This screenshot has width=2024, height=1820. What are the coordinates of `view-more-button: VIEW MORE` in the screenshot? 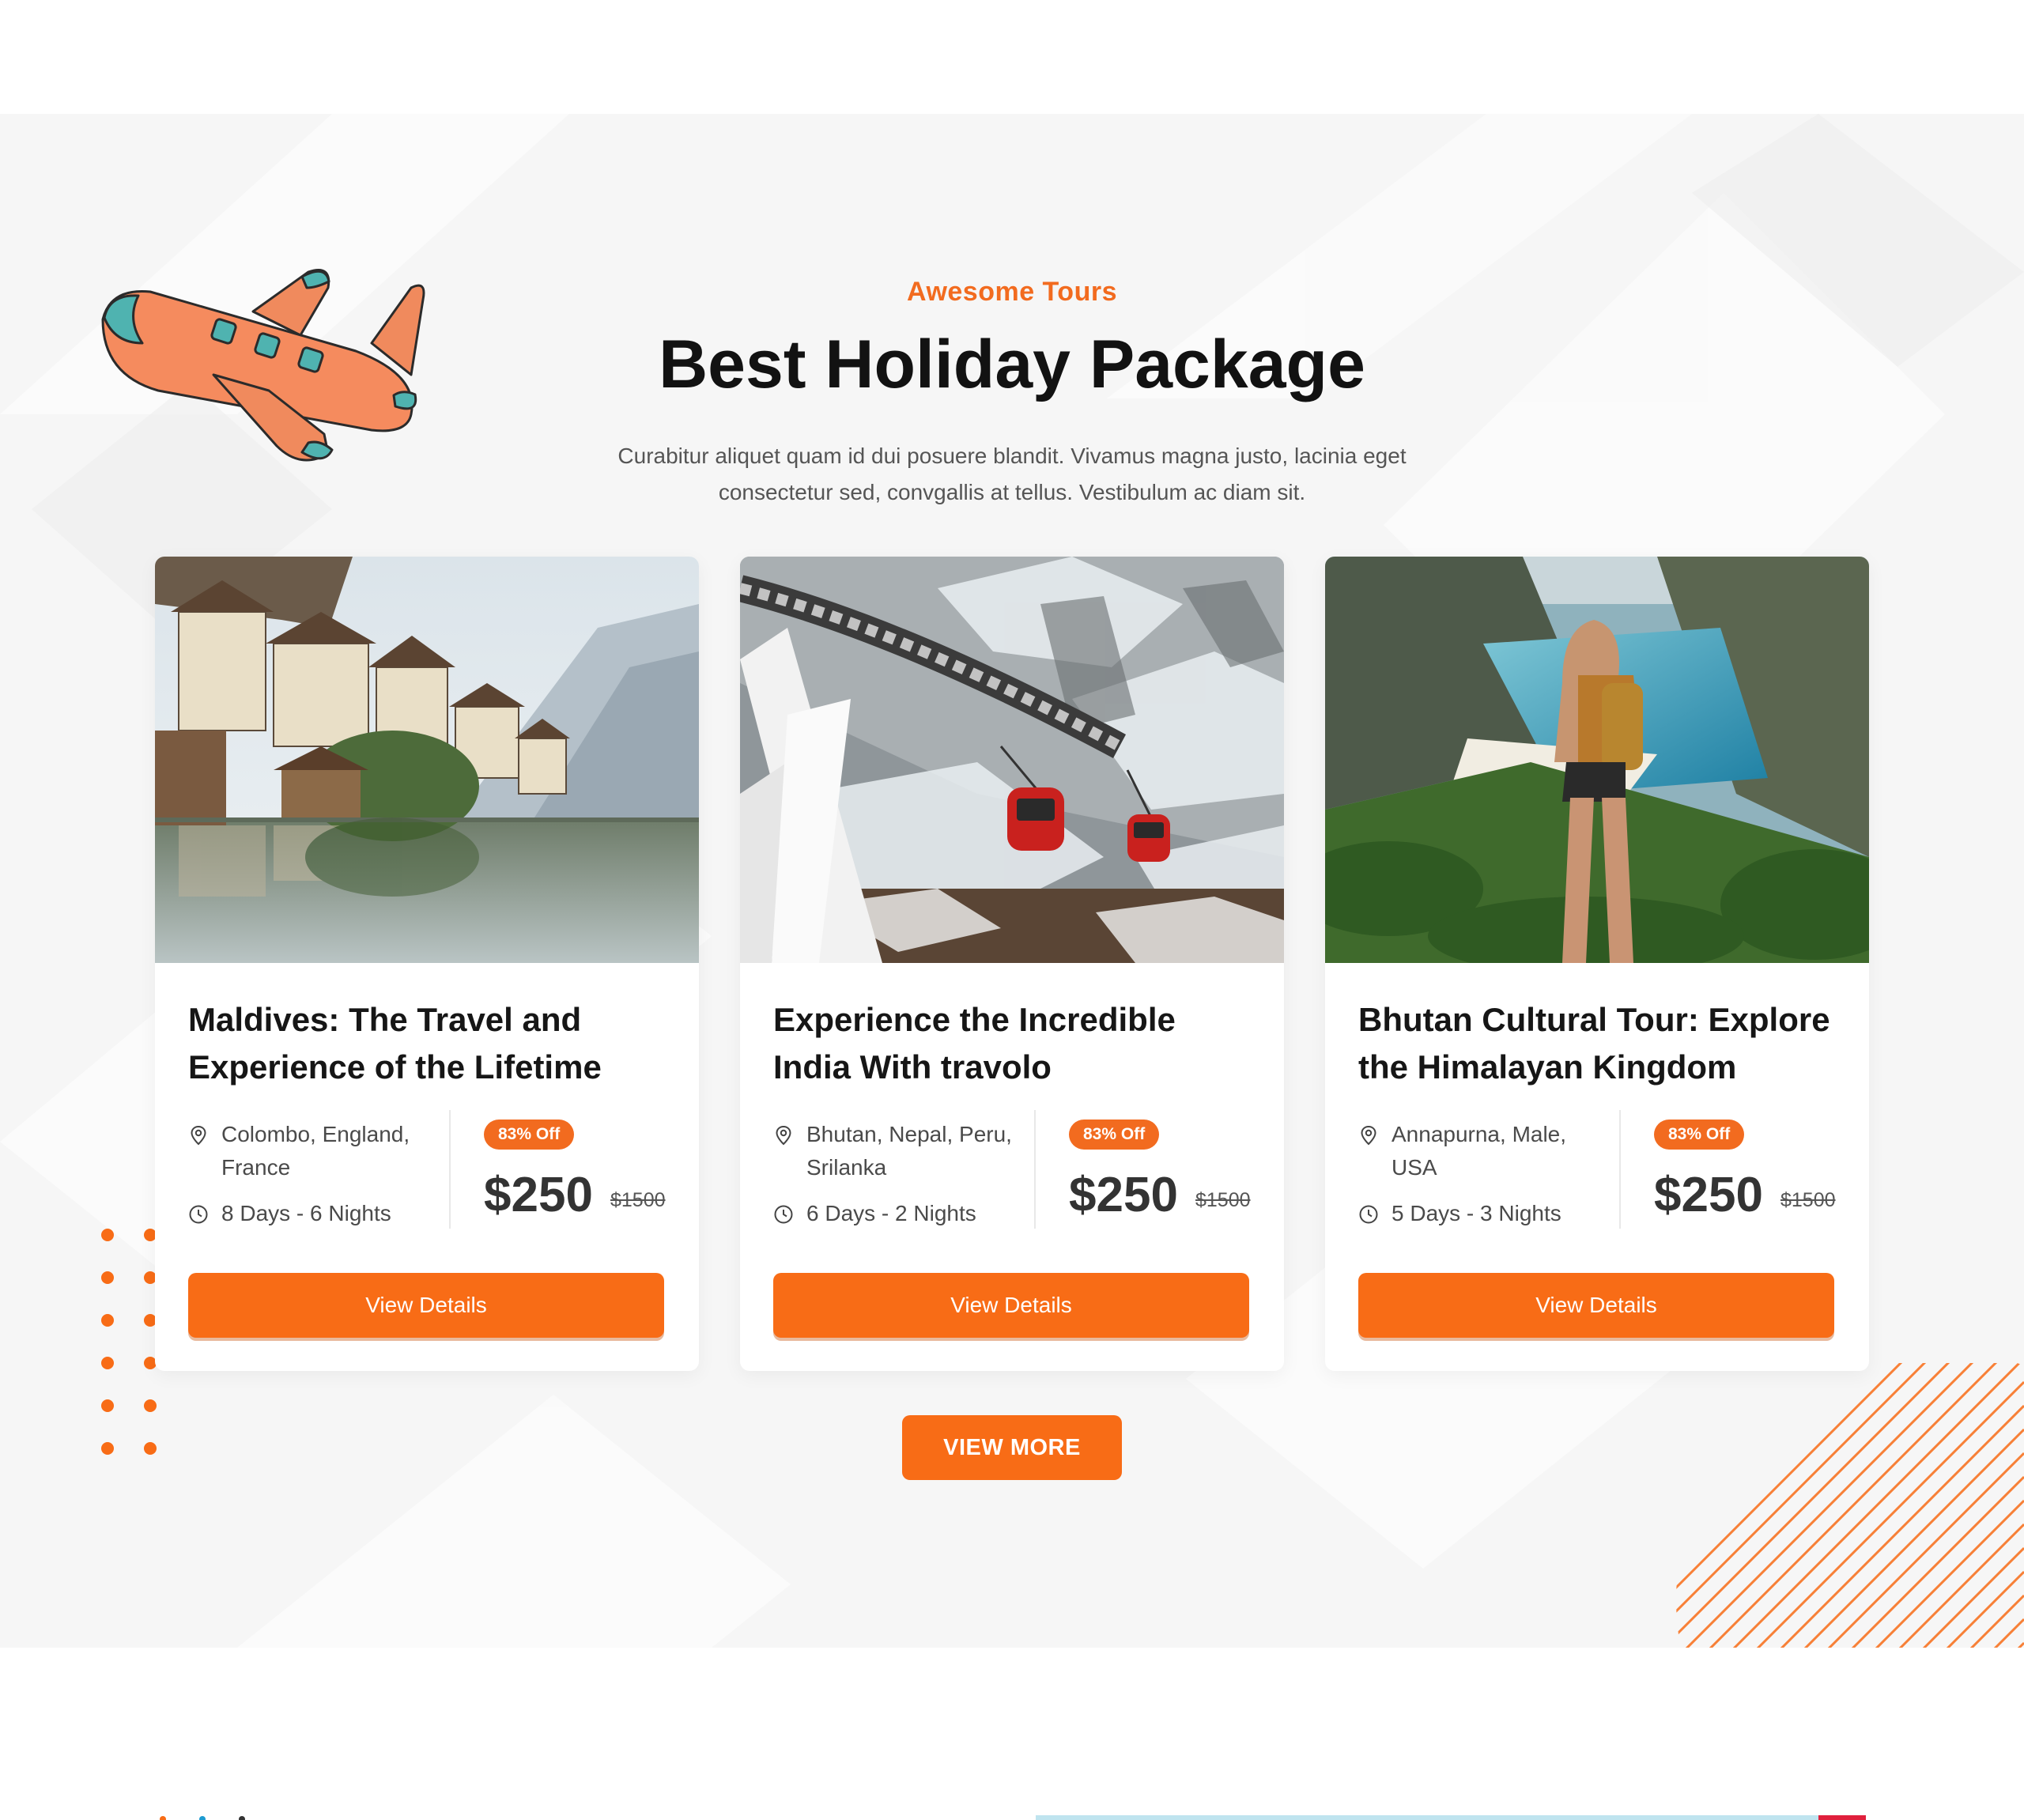 It's located at (1012, 1447).